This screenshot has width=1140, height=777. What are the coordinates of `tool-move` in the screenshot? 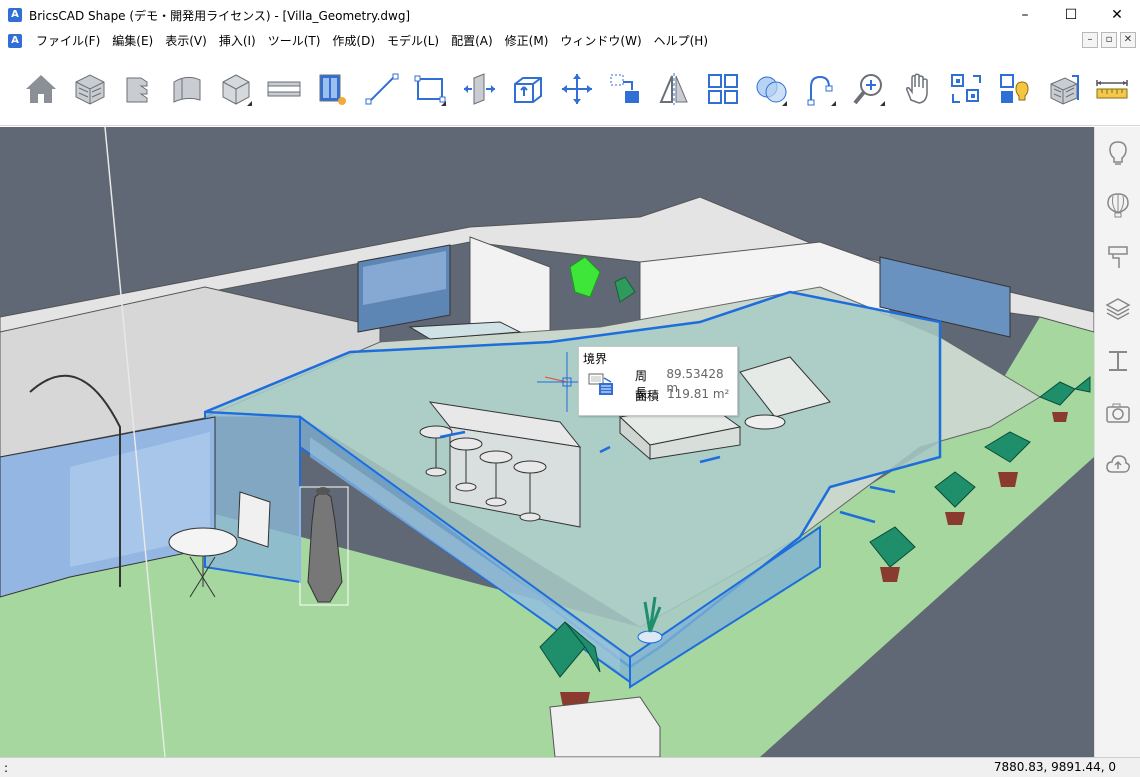 It's located at (577, 89).